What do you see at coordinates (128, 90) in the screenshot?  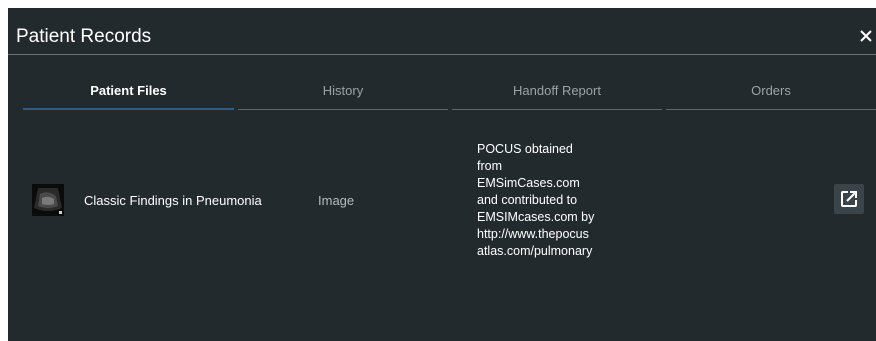 I see `tab-label: Patient Files` at bounding box center [128, 90].